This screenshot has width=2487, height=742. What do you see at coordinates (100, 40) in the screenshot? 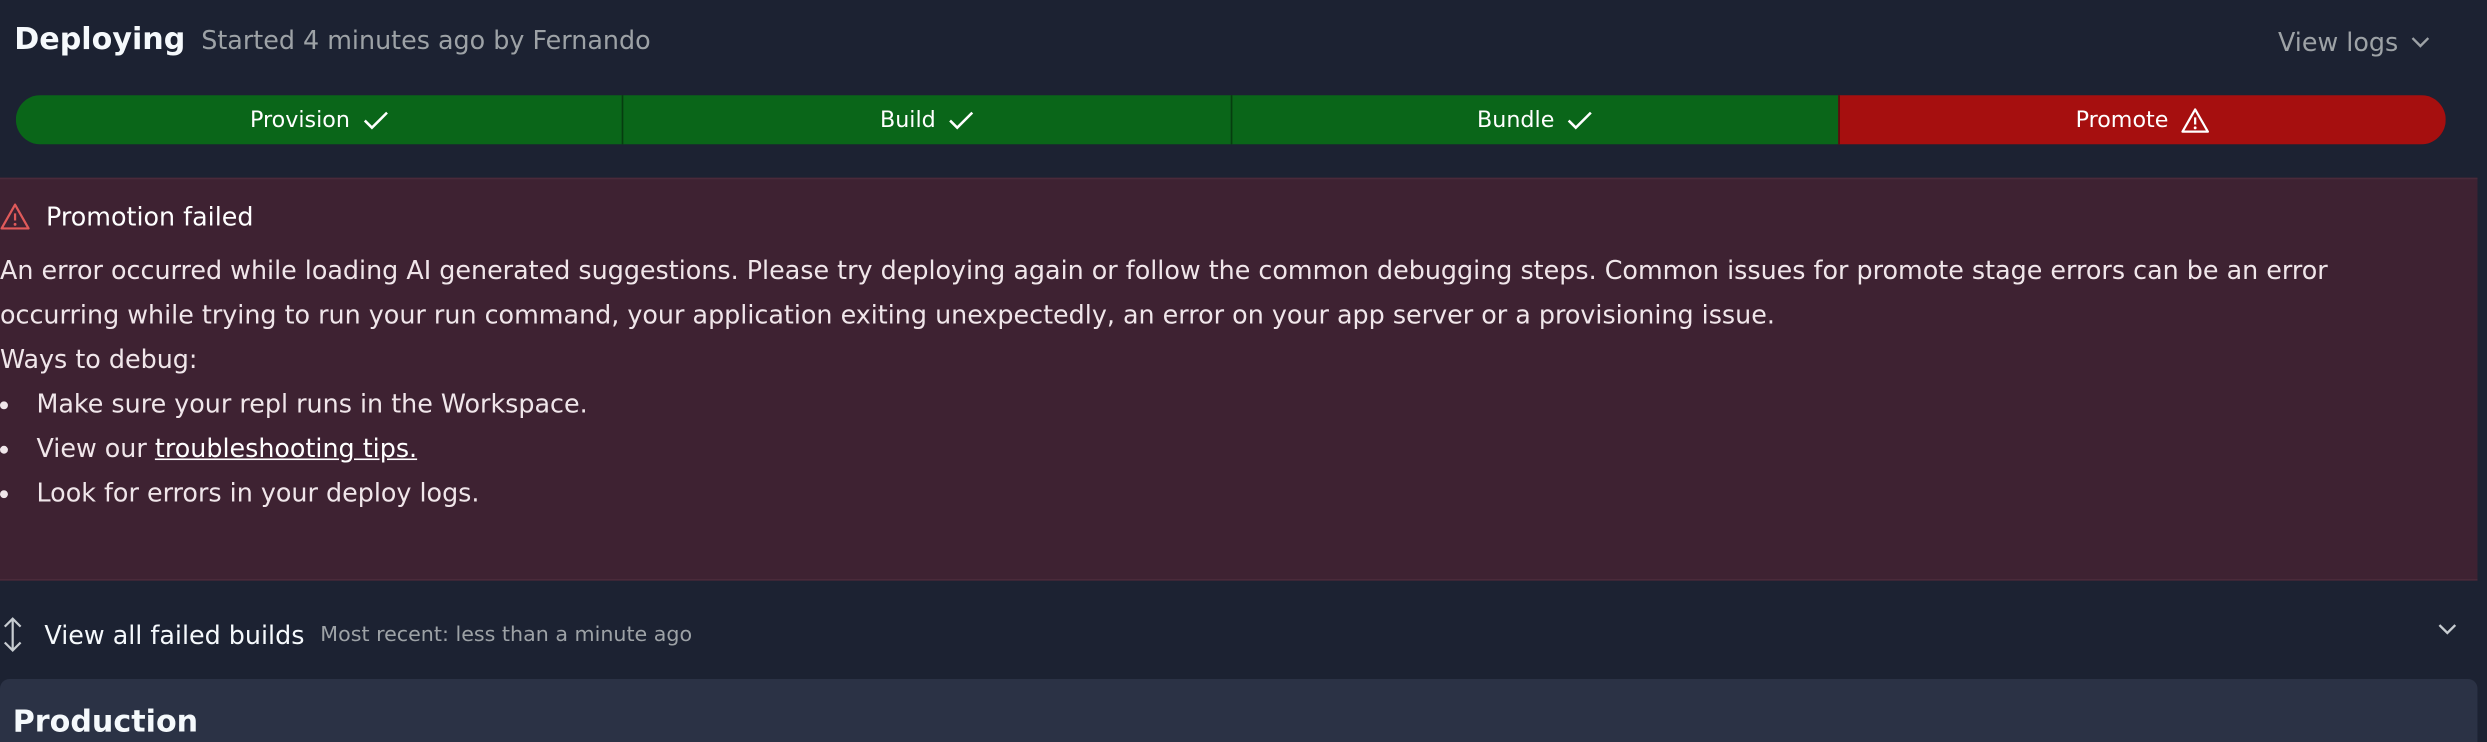
I see `page-title: Deploying` at bounding box center [100, 40].